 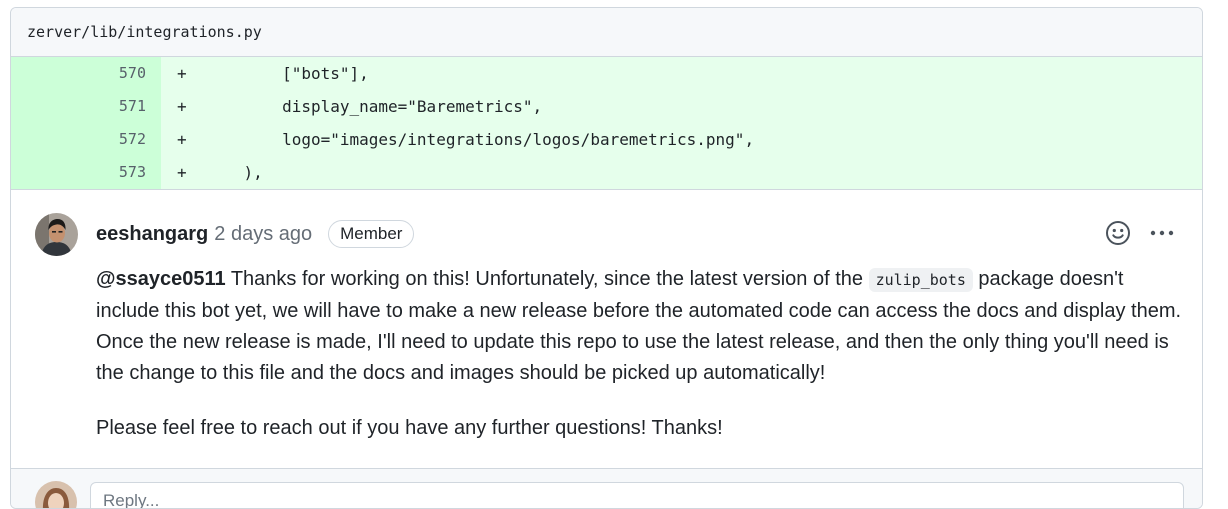 I want to click on diff-line: 573 + ),, so click(x=606, y=172).